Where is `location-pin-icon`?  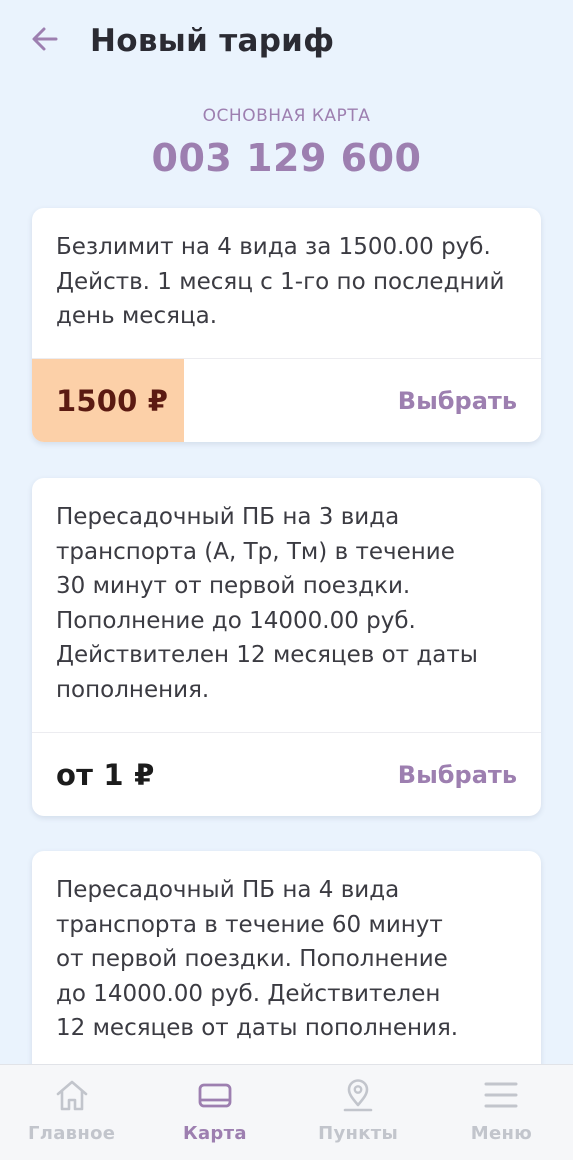
location-pin-icon is located at coordinates (358, 1095).